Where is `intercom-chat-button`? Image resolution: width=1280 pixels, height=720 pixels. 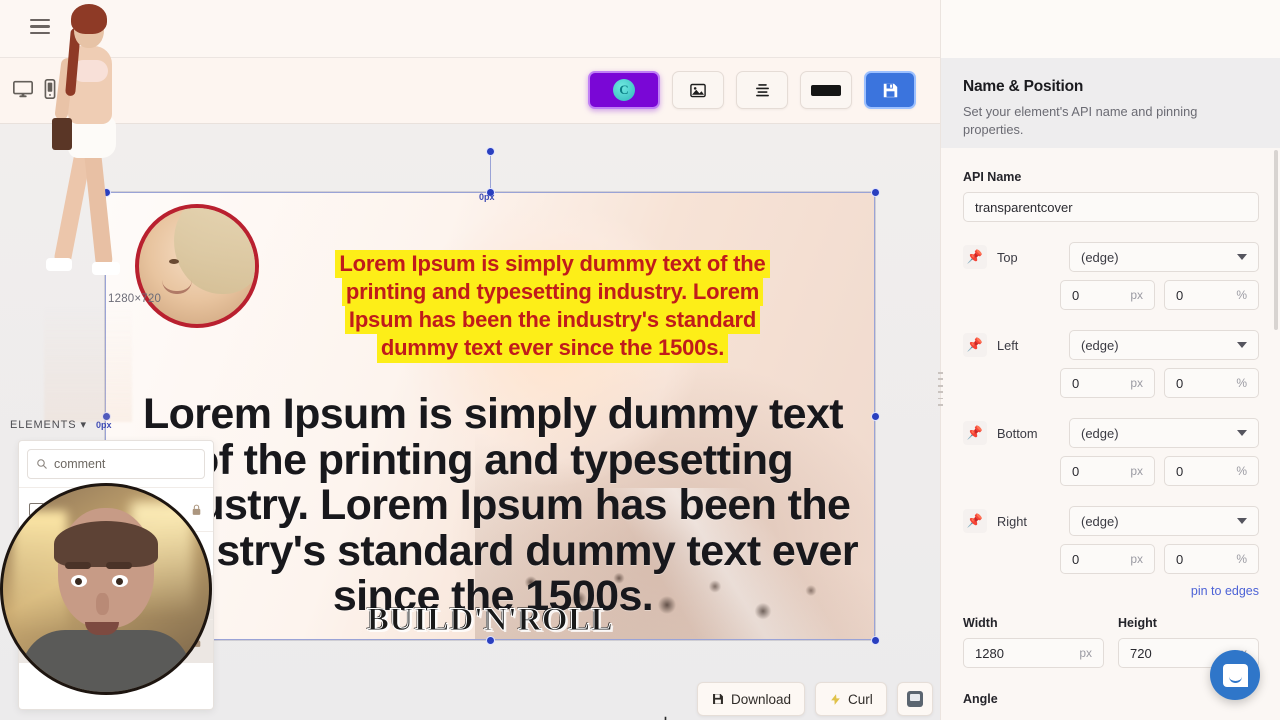 intercom-chat-button is located at coordinates (1235, 675).